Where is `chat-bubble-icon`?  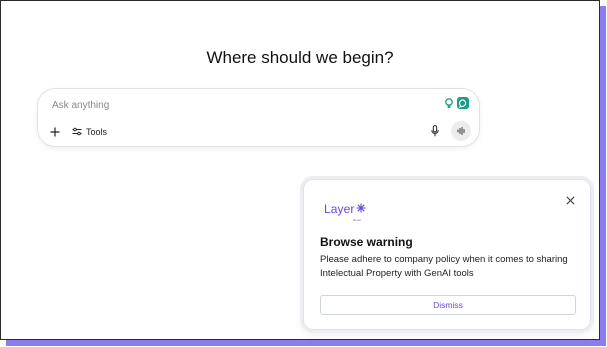
chat-bubble-icon is located at coordinates (463, 103).